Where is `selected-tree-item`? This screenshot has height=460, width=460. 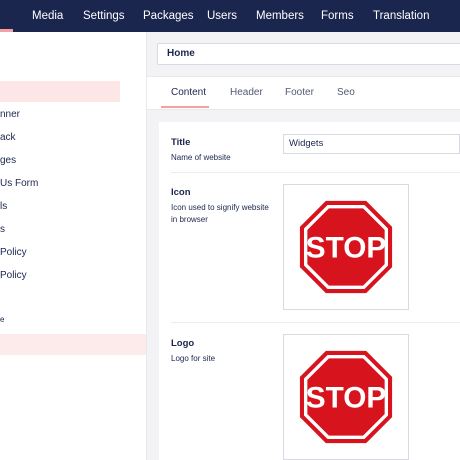 selected-tree-item is located at coordinates (60, 91).